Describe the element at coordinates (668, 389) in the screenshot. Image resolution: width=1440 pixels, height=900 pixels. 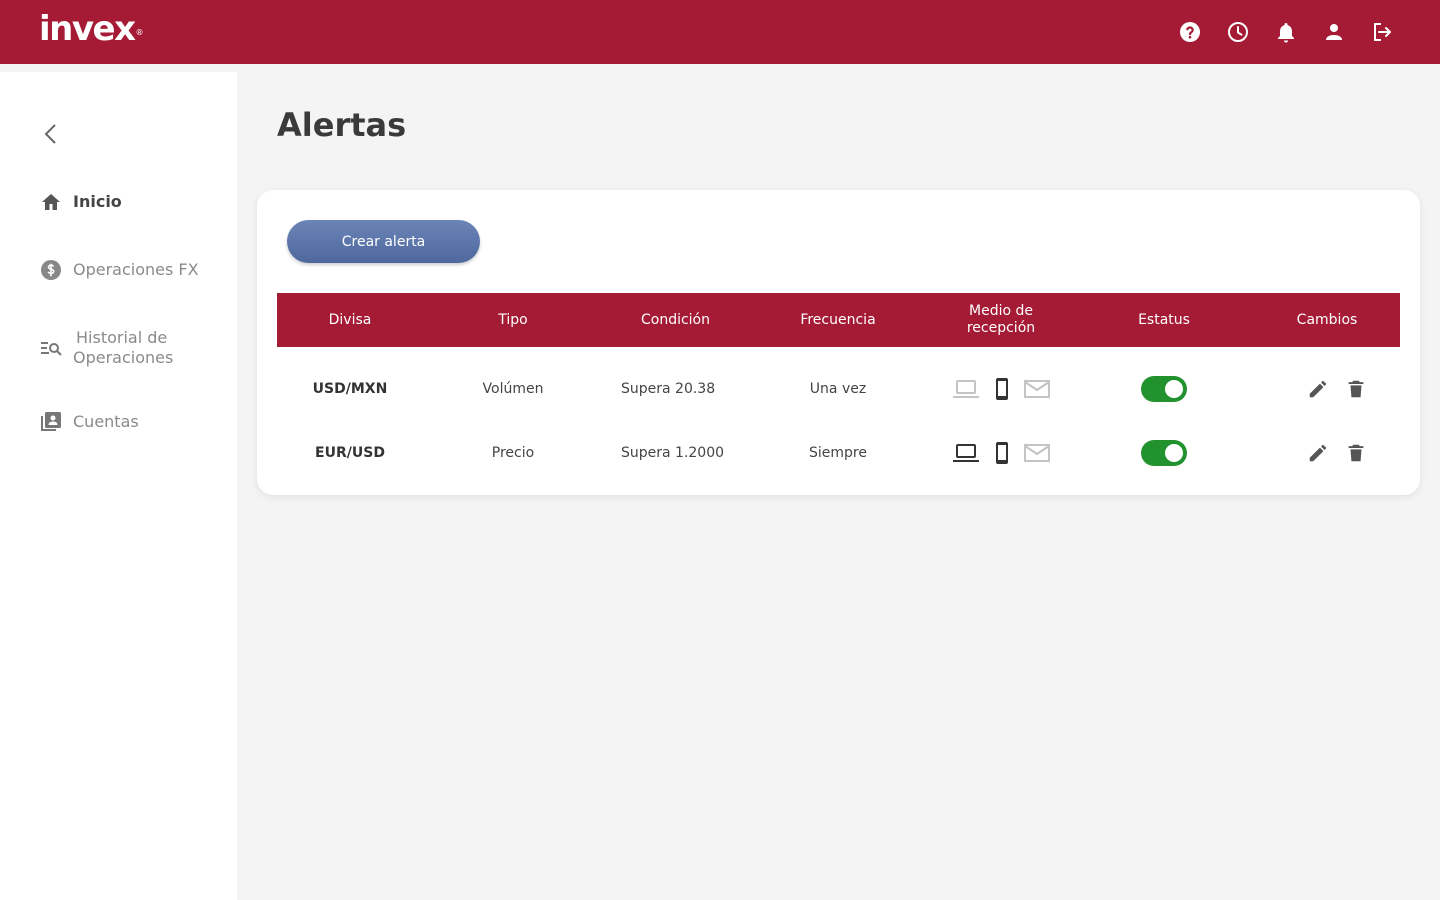
I see `cell-condicion: Supera 20.38` at that location.